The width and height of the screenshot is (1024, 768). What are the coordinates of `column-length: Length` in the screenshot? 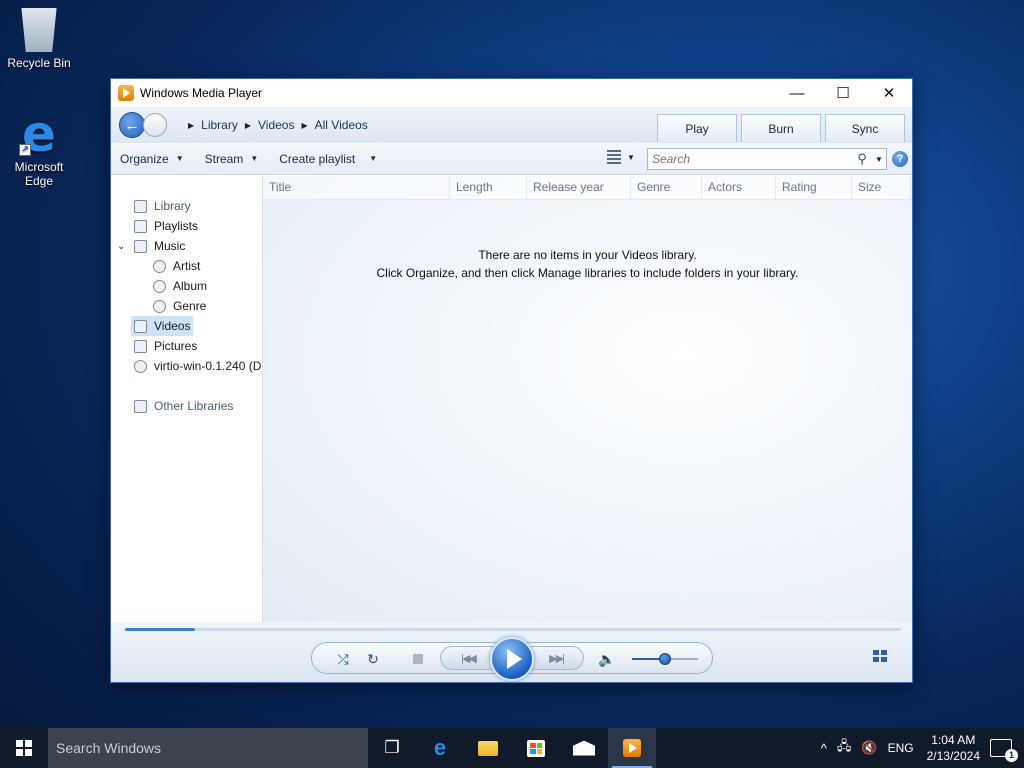 It's located at (488, 187).